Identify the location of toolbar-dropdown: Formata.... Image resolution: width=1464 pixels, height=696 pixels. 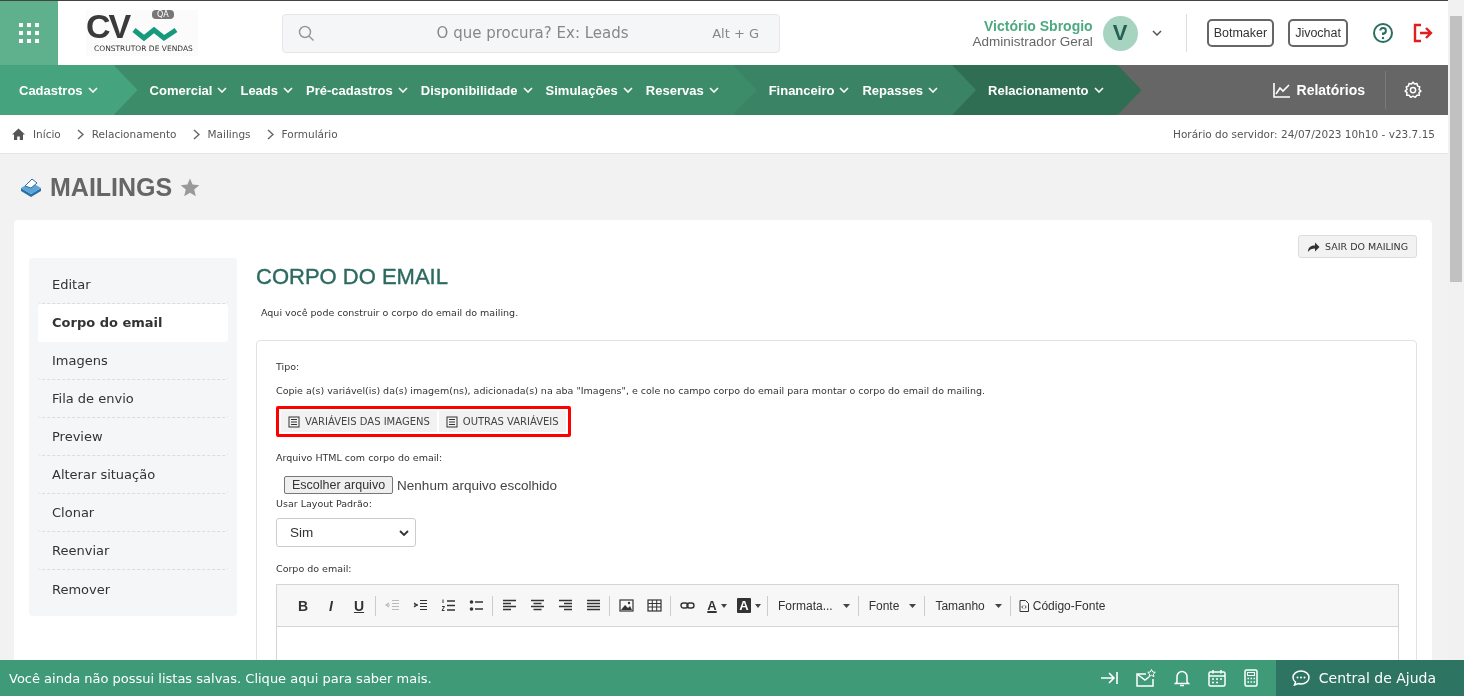
(813, 605).